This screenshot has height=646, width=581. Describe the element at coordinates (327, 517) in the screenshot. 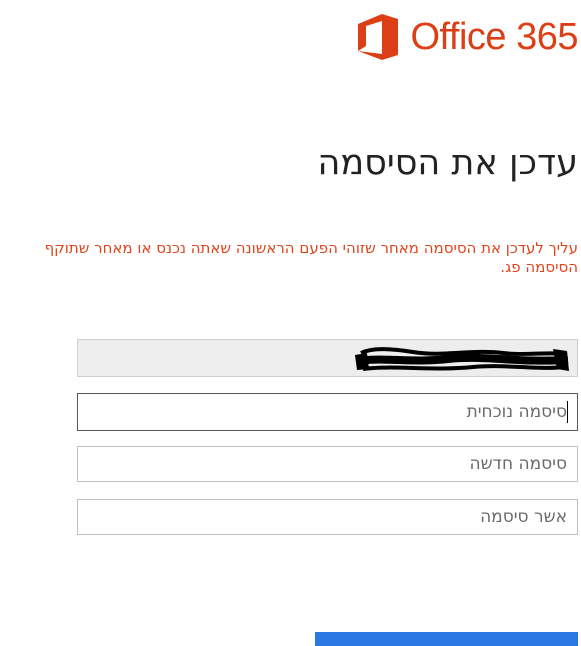

I see `confirm-password-input` at that location.